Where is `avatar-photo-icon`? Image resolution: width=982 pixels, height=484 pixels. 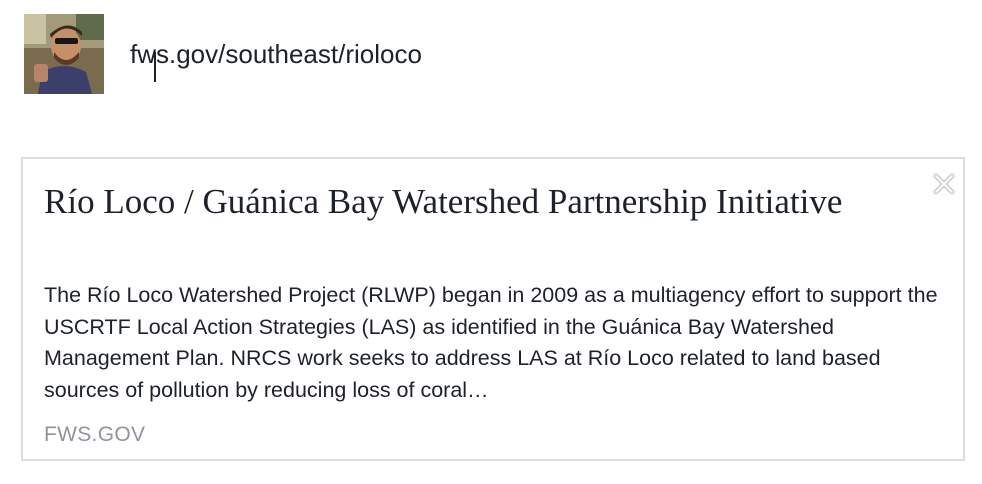
avatar-photo-icon is located at coordinates (64, 54).